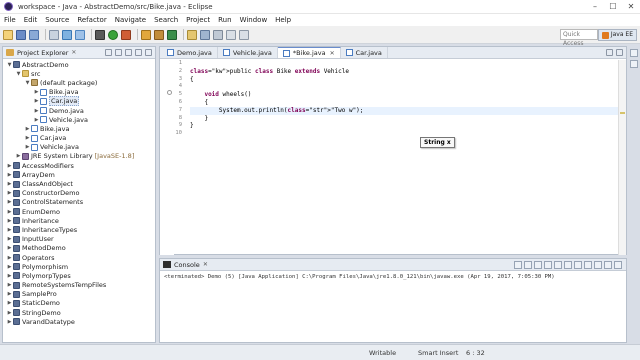 The image size is (640, 360). What do you see at coordinates (79, 303) in the screenshot?
I see `tree-item: ▶ StaticDemo` at bounding box center [79, 303].